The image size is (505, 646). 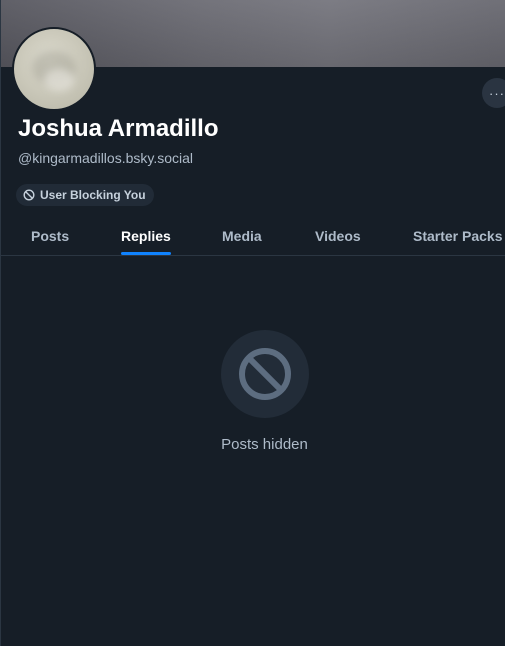 What do you see at coordinates (264, 444) in the screenshot?
I see `posts-hidden-message: Posts hidden` at bounding box center [264, 444].